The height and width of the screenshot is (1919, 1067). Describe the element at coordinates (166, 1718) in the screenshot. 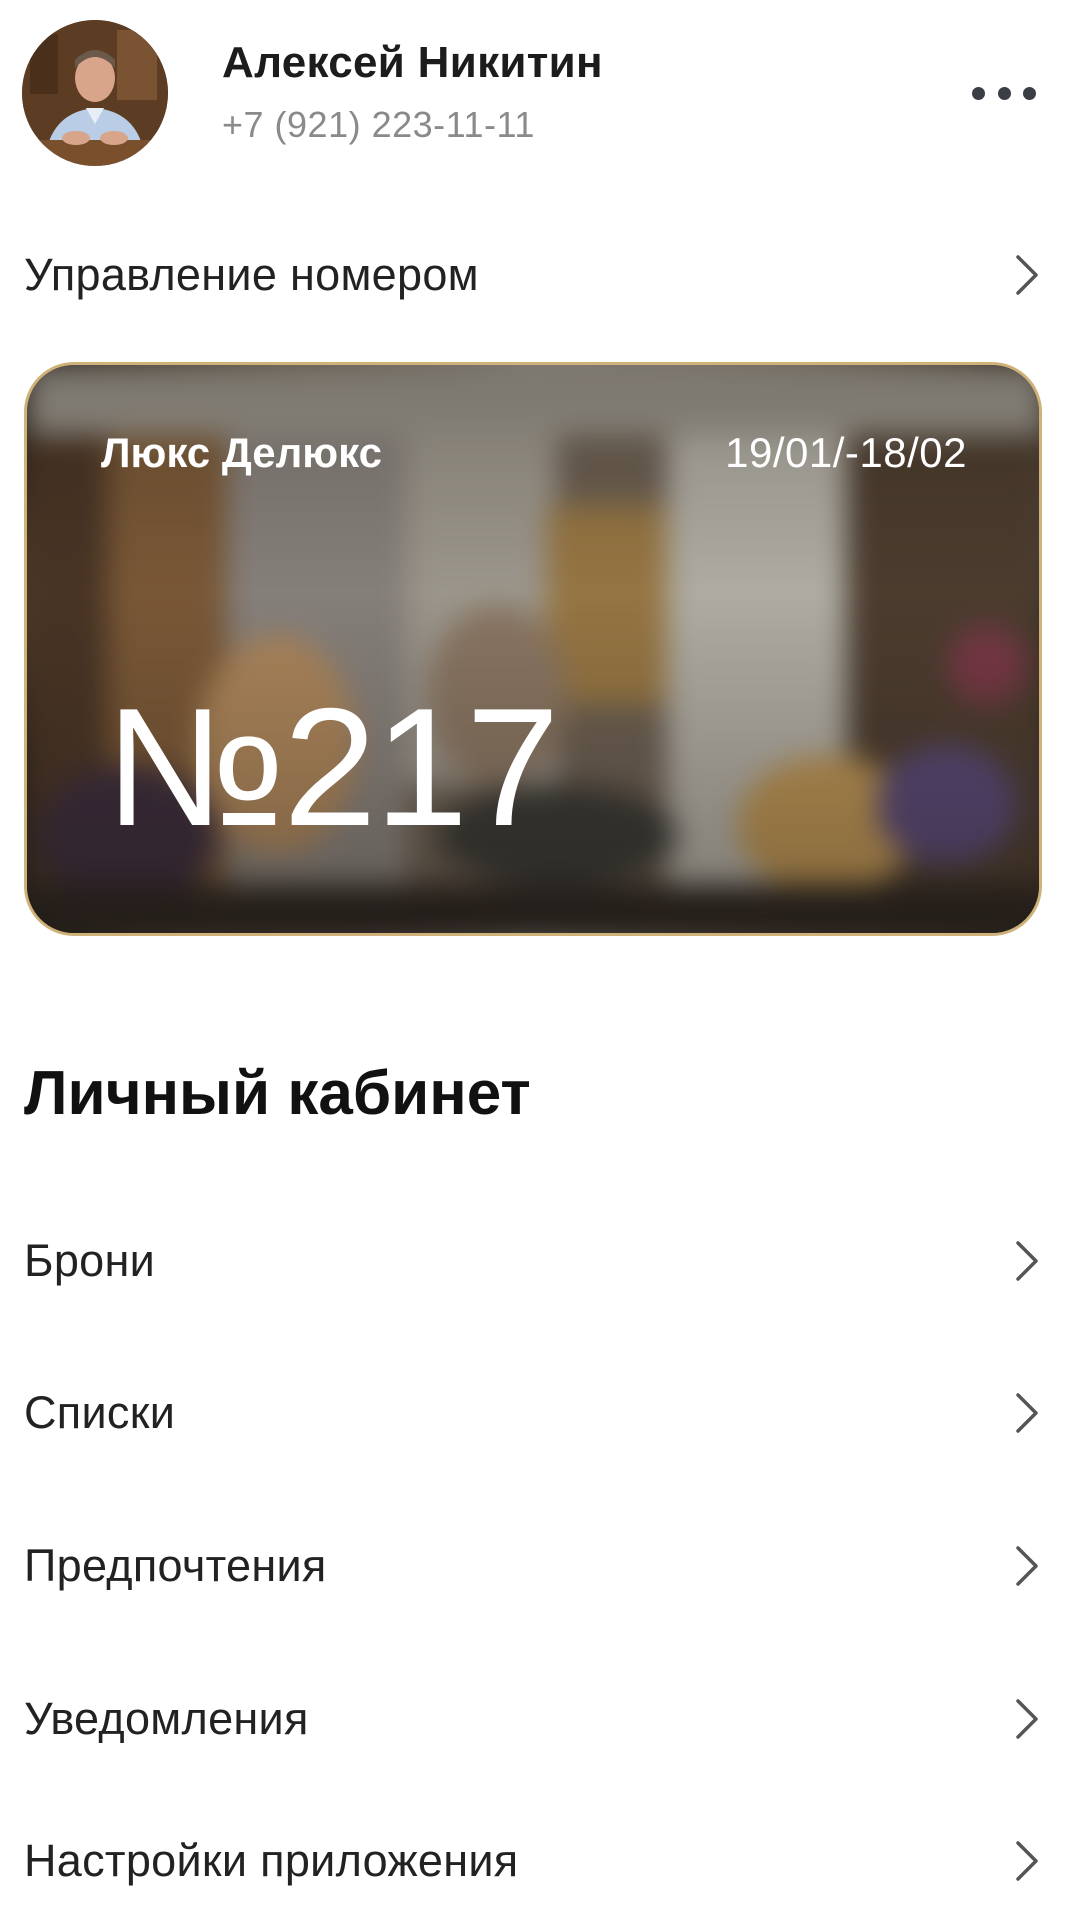

I see `menu-item-label: Уведомления` at that location.